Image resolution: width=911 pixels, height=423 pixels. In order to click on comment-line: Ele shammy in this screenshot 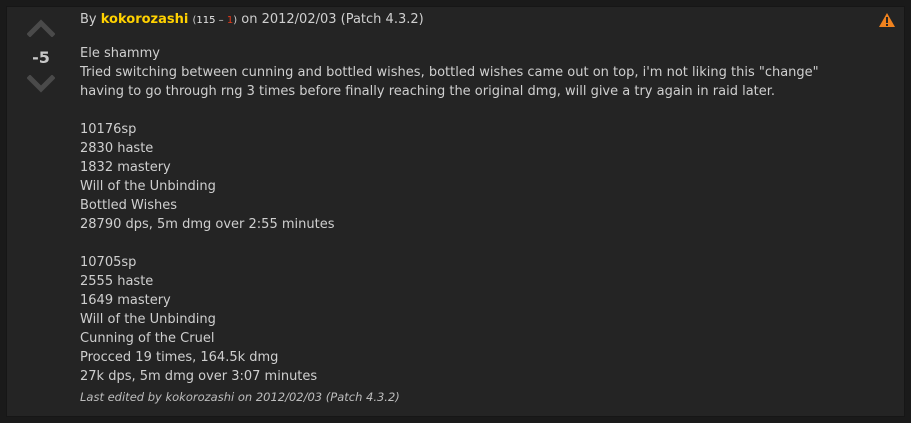, I will do `click(120, 53)`.